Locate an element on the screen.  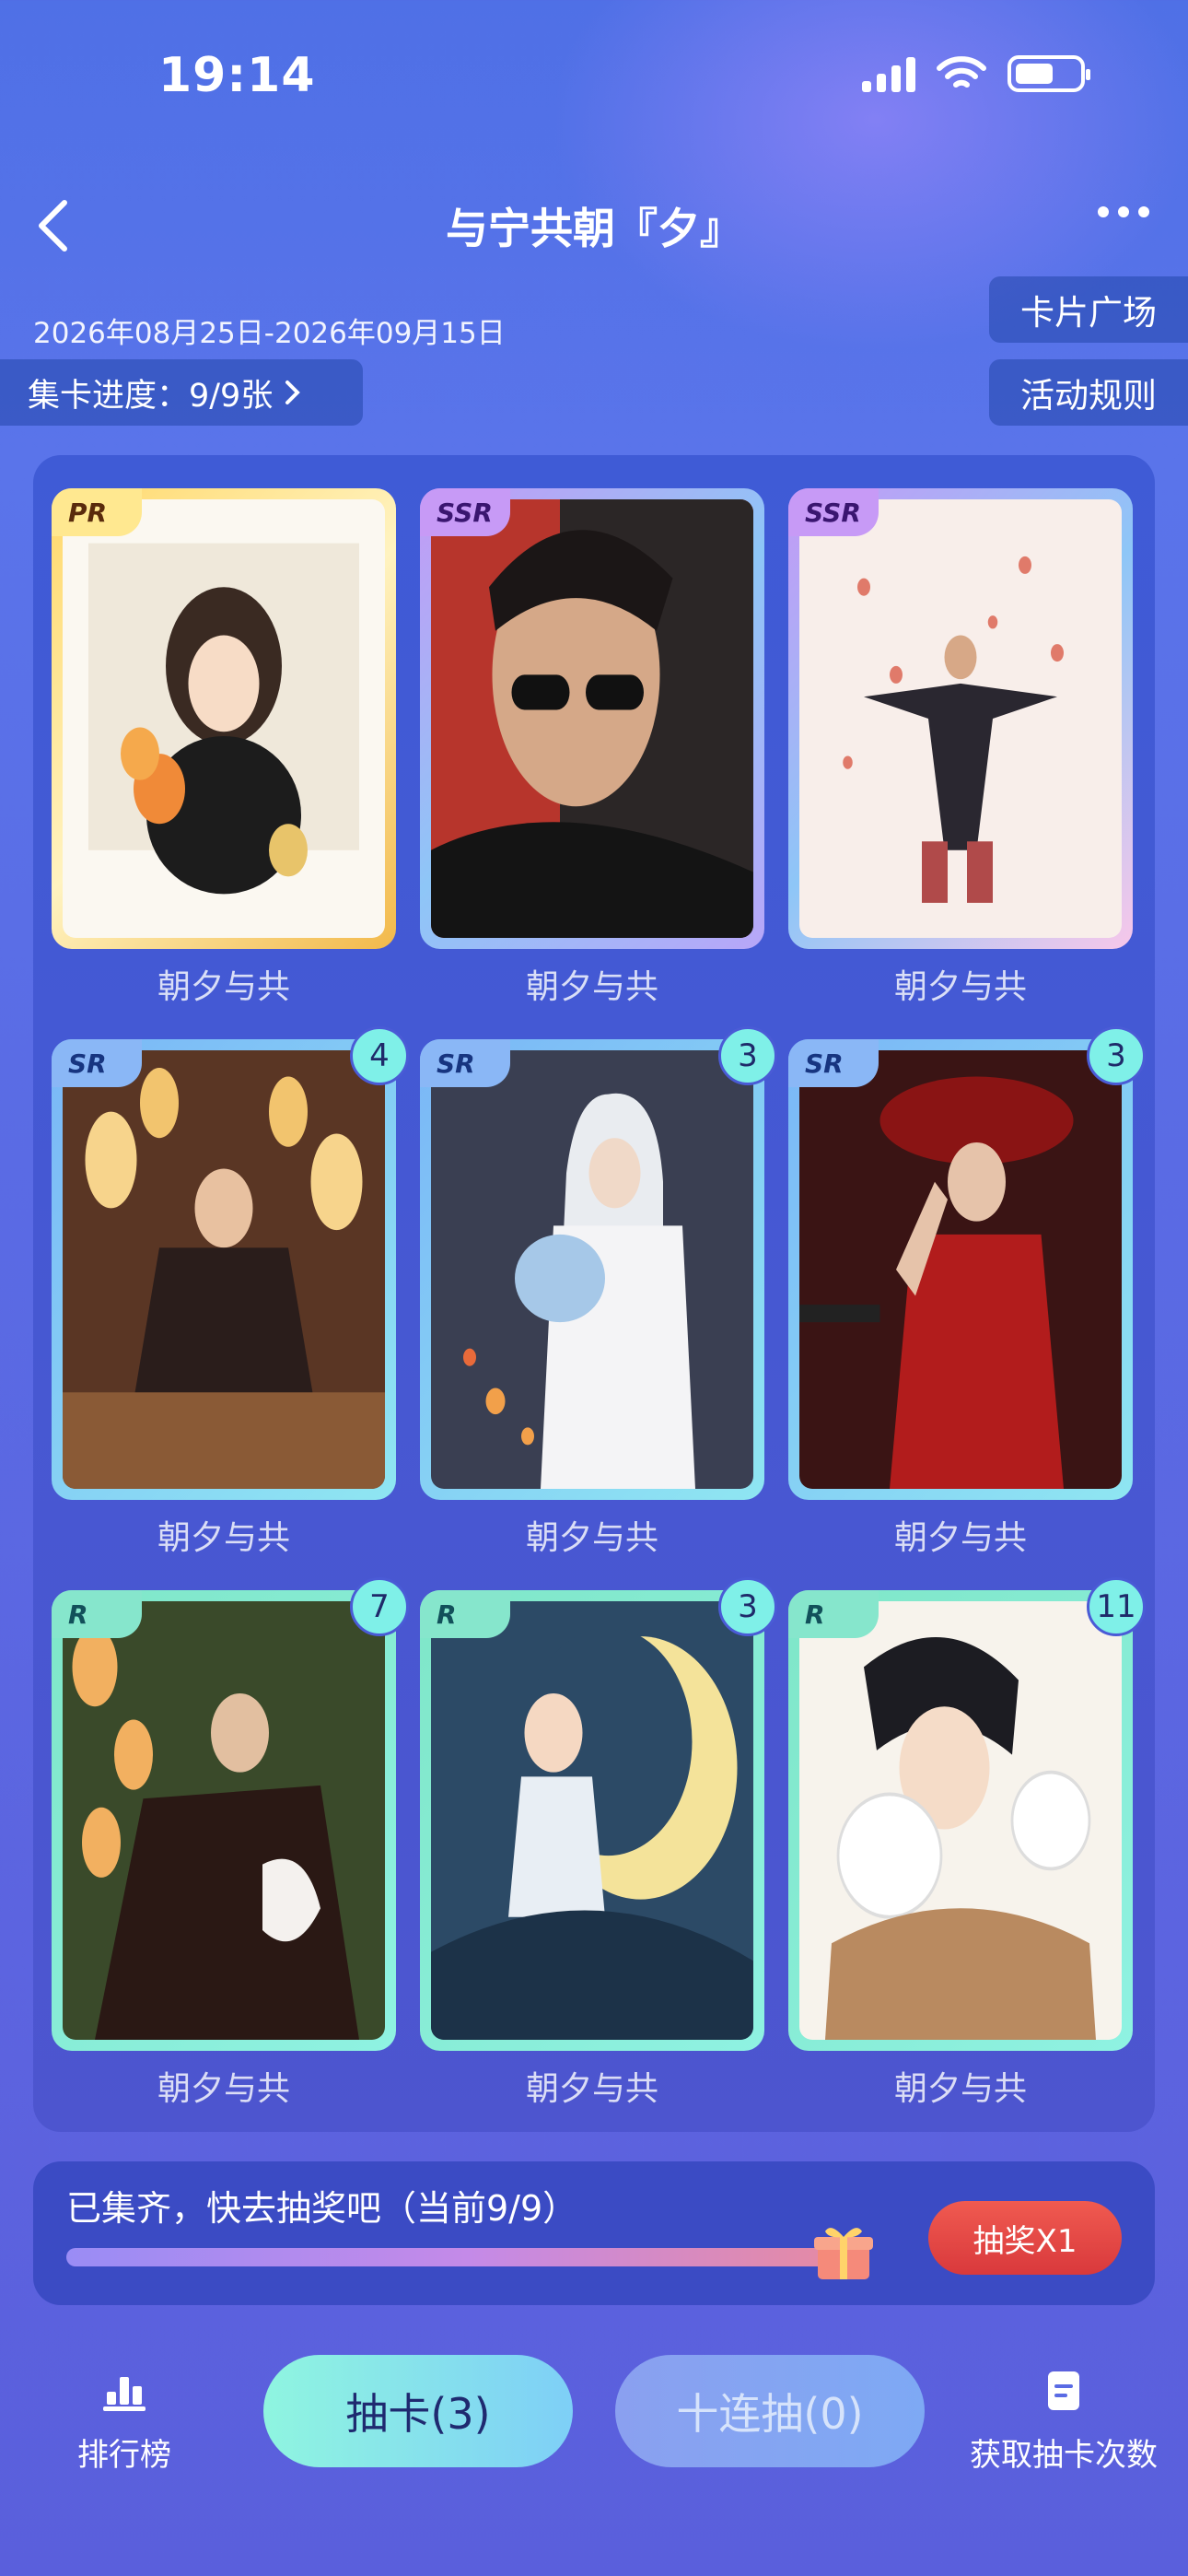
get-draws-tab: 获取抽卡次数 is located at coordinates (1063, 2421).